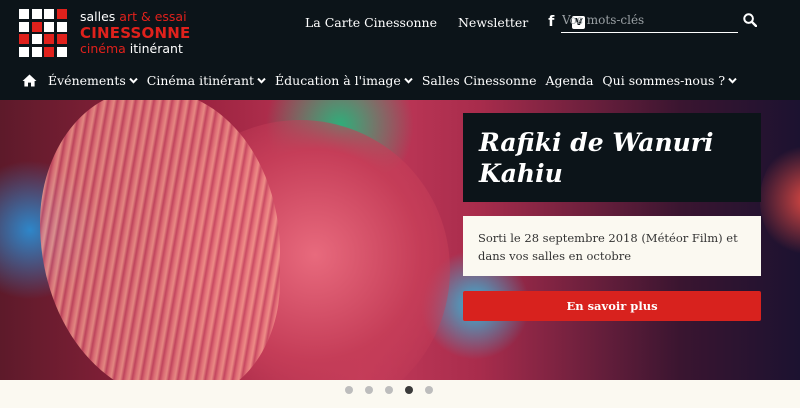 Image resolution: width=800 pixels, height=408 pixels. I want to click on nav-item-label: Salles Cinessonne, so click(479, 80).